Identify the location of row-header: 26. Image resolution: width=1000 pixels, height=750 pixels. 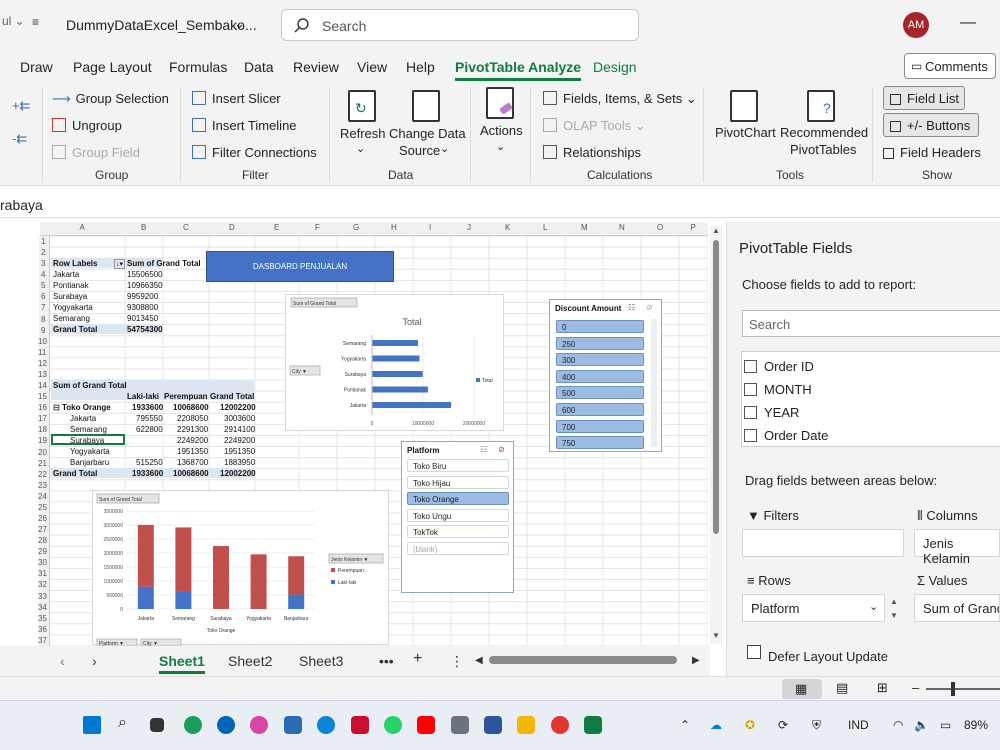
(42, 518).